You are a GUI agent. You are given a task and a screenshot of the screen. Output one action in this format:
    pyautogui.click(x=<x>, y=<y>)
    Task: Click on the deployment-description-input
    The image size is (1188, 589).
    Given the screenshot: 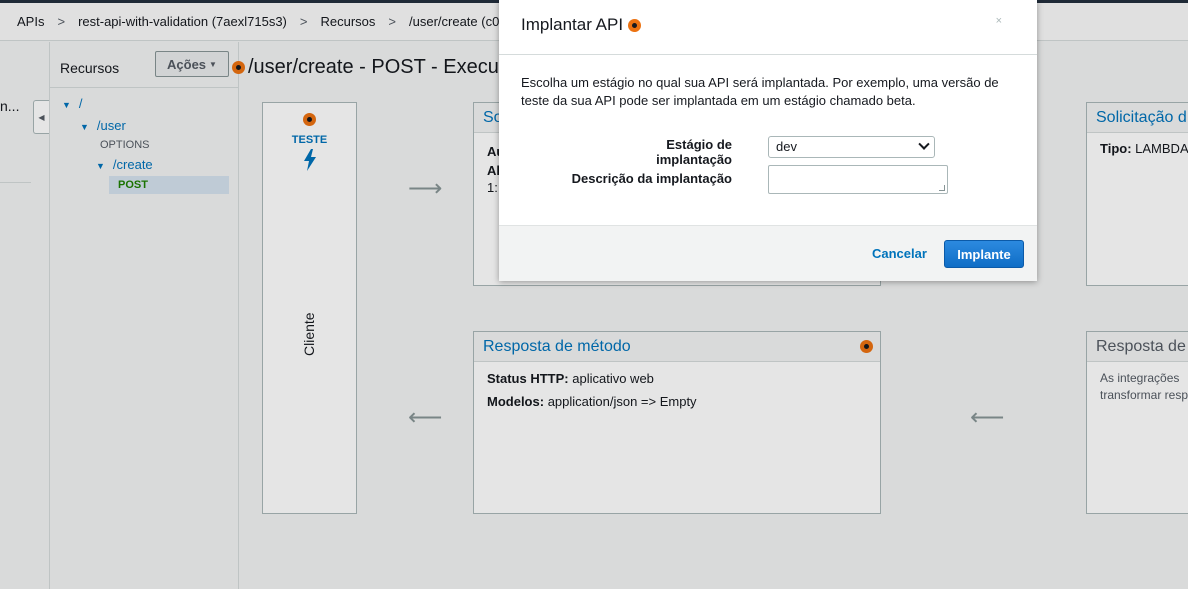 What is the action you would take?
    pyautogui.click(x=858, y=179)
    